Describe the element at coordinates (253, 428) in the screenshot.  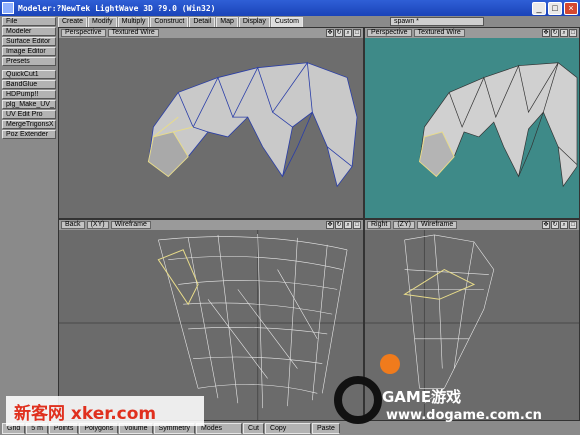
I see `cut-button: Cut` at that location.